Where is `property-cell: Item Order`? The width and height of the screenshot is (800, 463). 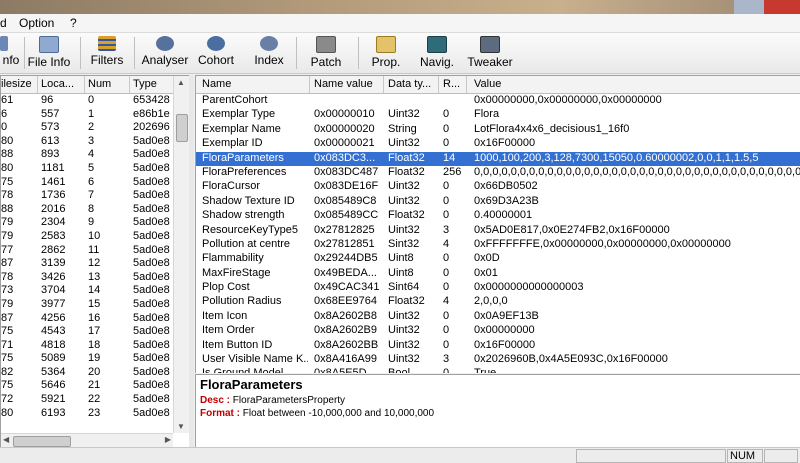
property-cell: Item Order is located at coordinates (228, 330).